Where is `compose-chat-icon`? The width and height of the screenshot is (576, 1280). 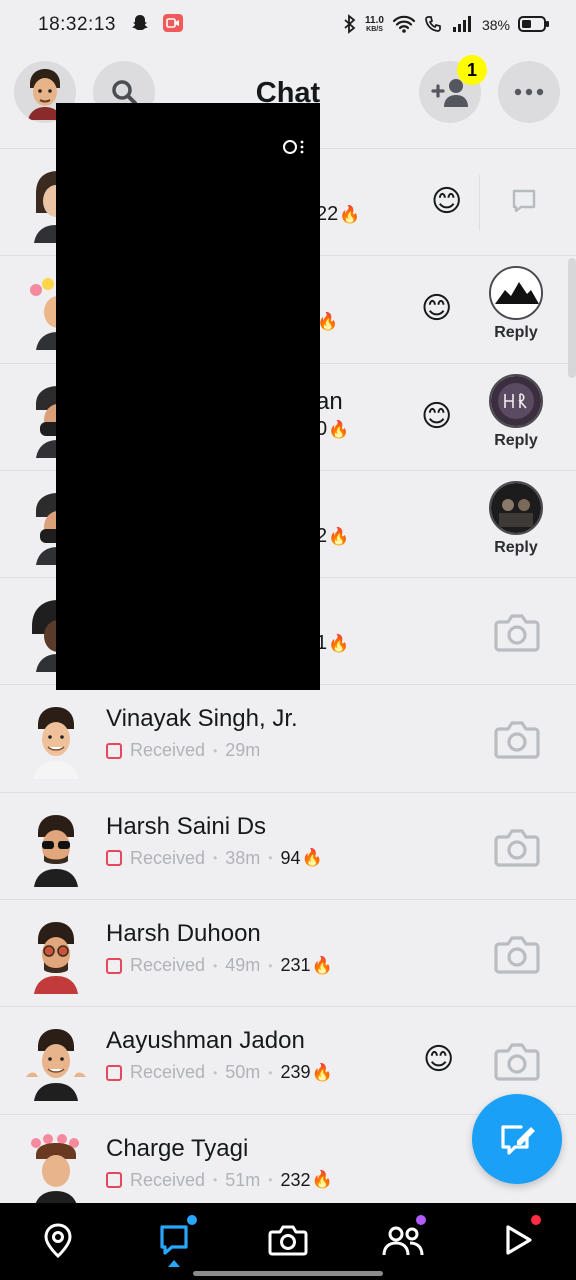
compose-chat-icon is located at coordinates (518, 1140).